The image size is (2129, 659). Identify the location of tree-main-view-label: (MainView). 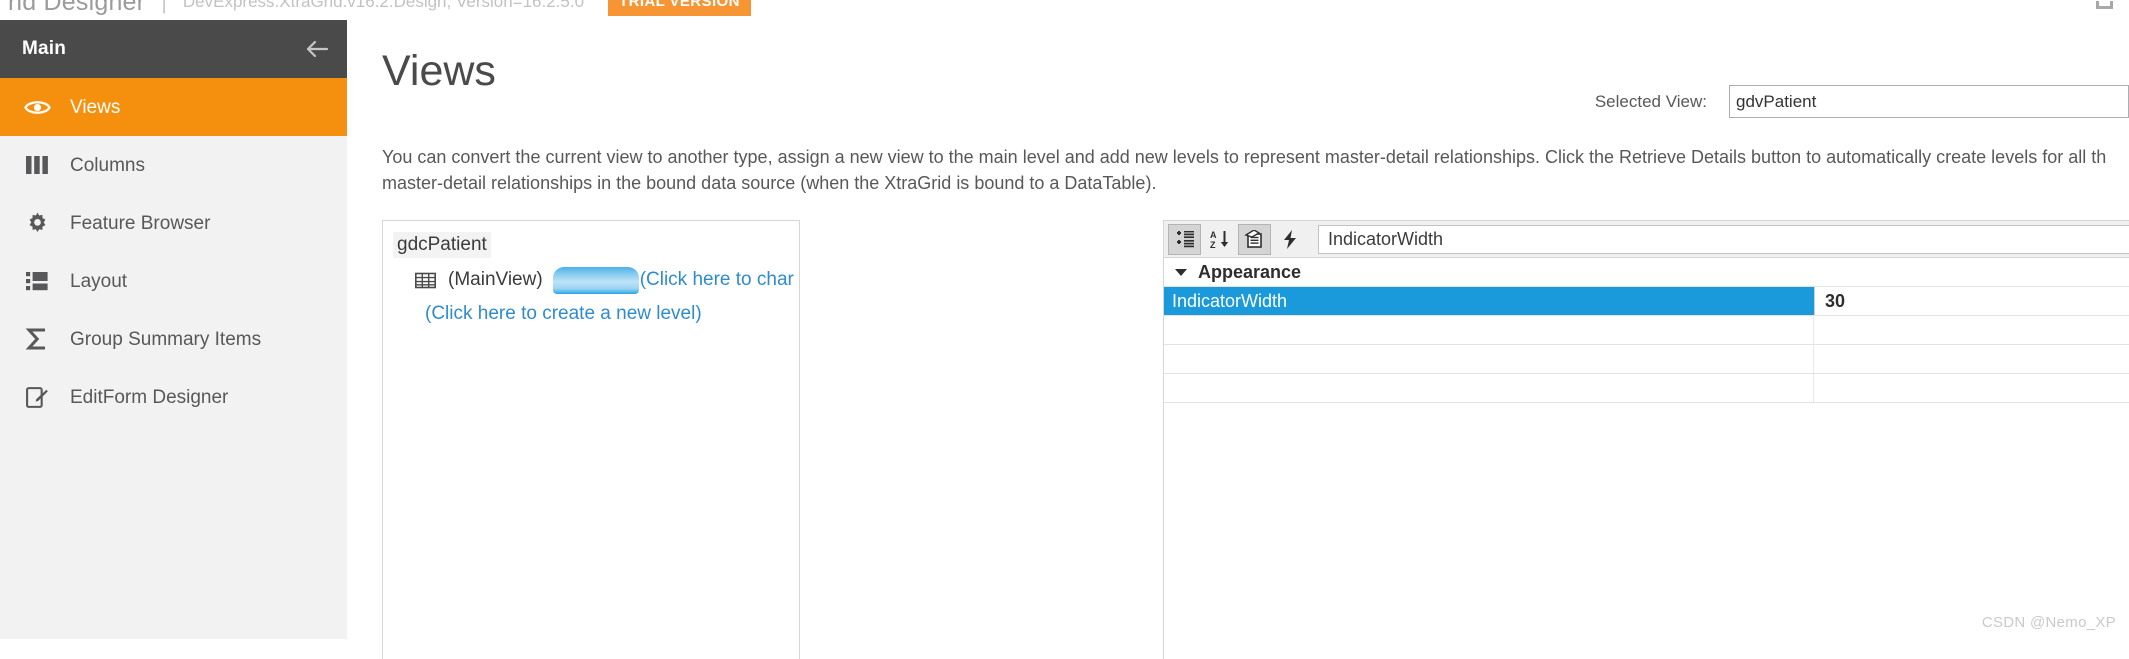
(495, 280).